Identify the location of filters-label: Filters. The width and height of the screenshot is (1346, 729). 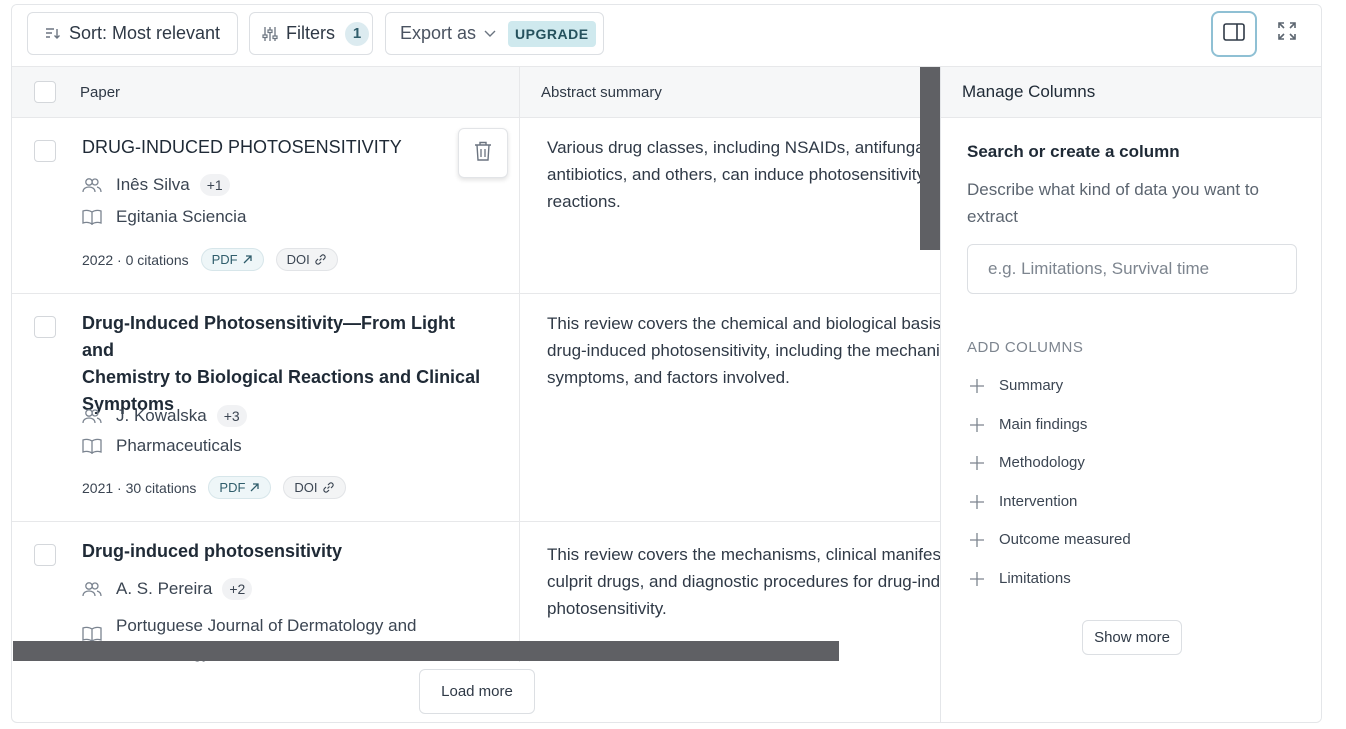
(310, 33).